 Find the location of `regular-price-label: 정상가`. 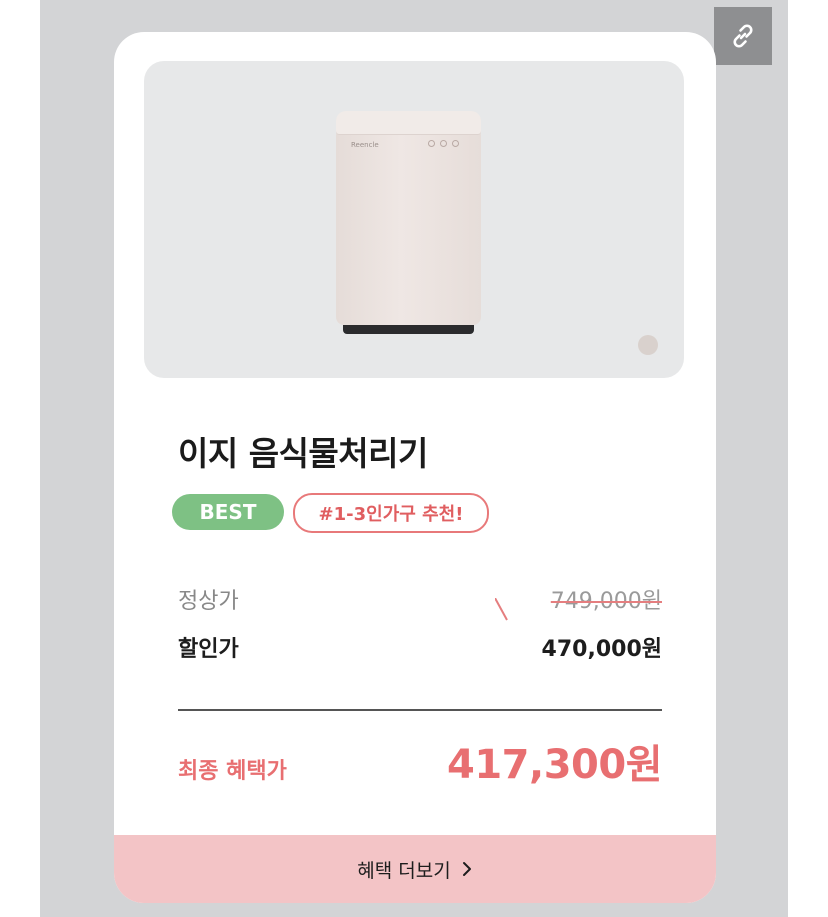

regular-price-label: 정상가 is located at coordinates (208, 601).